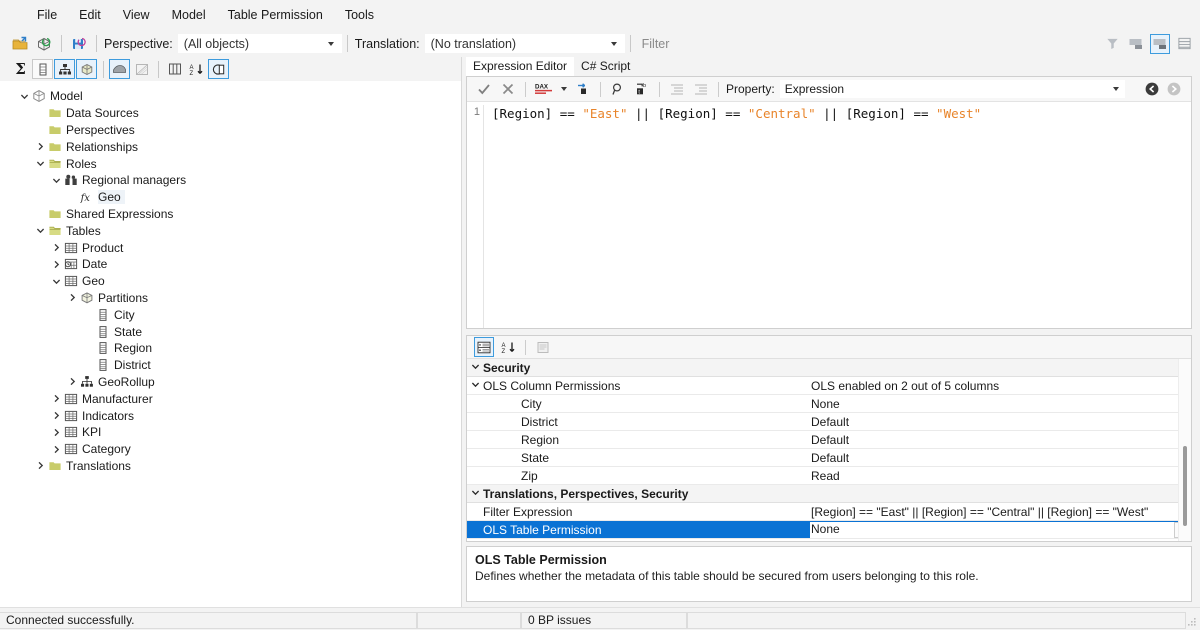 This screenshot has height=631, width=1200. Describe the element at coordinates (259, 43) in the screenshot. I see `perspective-select: (All objects)` at that location.